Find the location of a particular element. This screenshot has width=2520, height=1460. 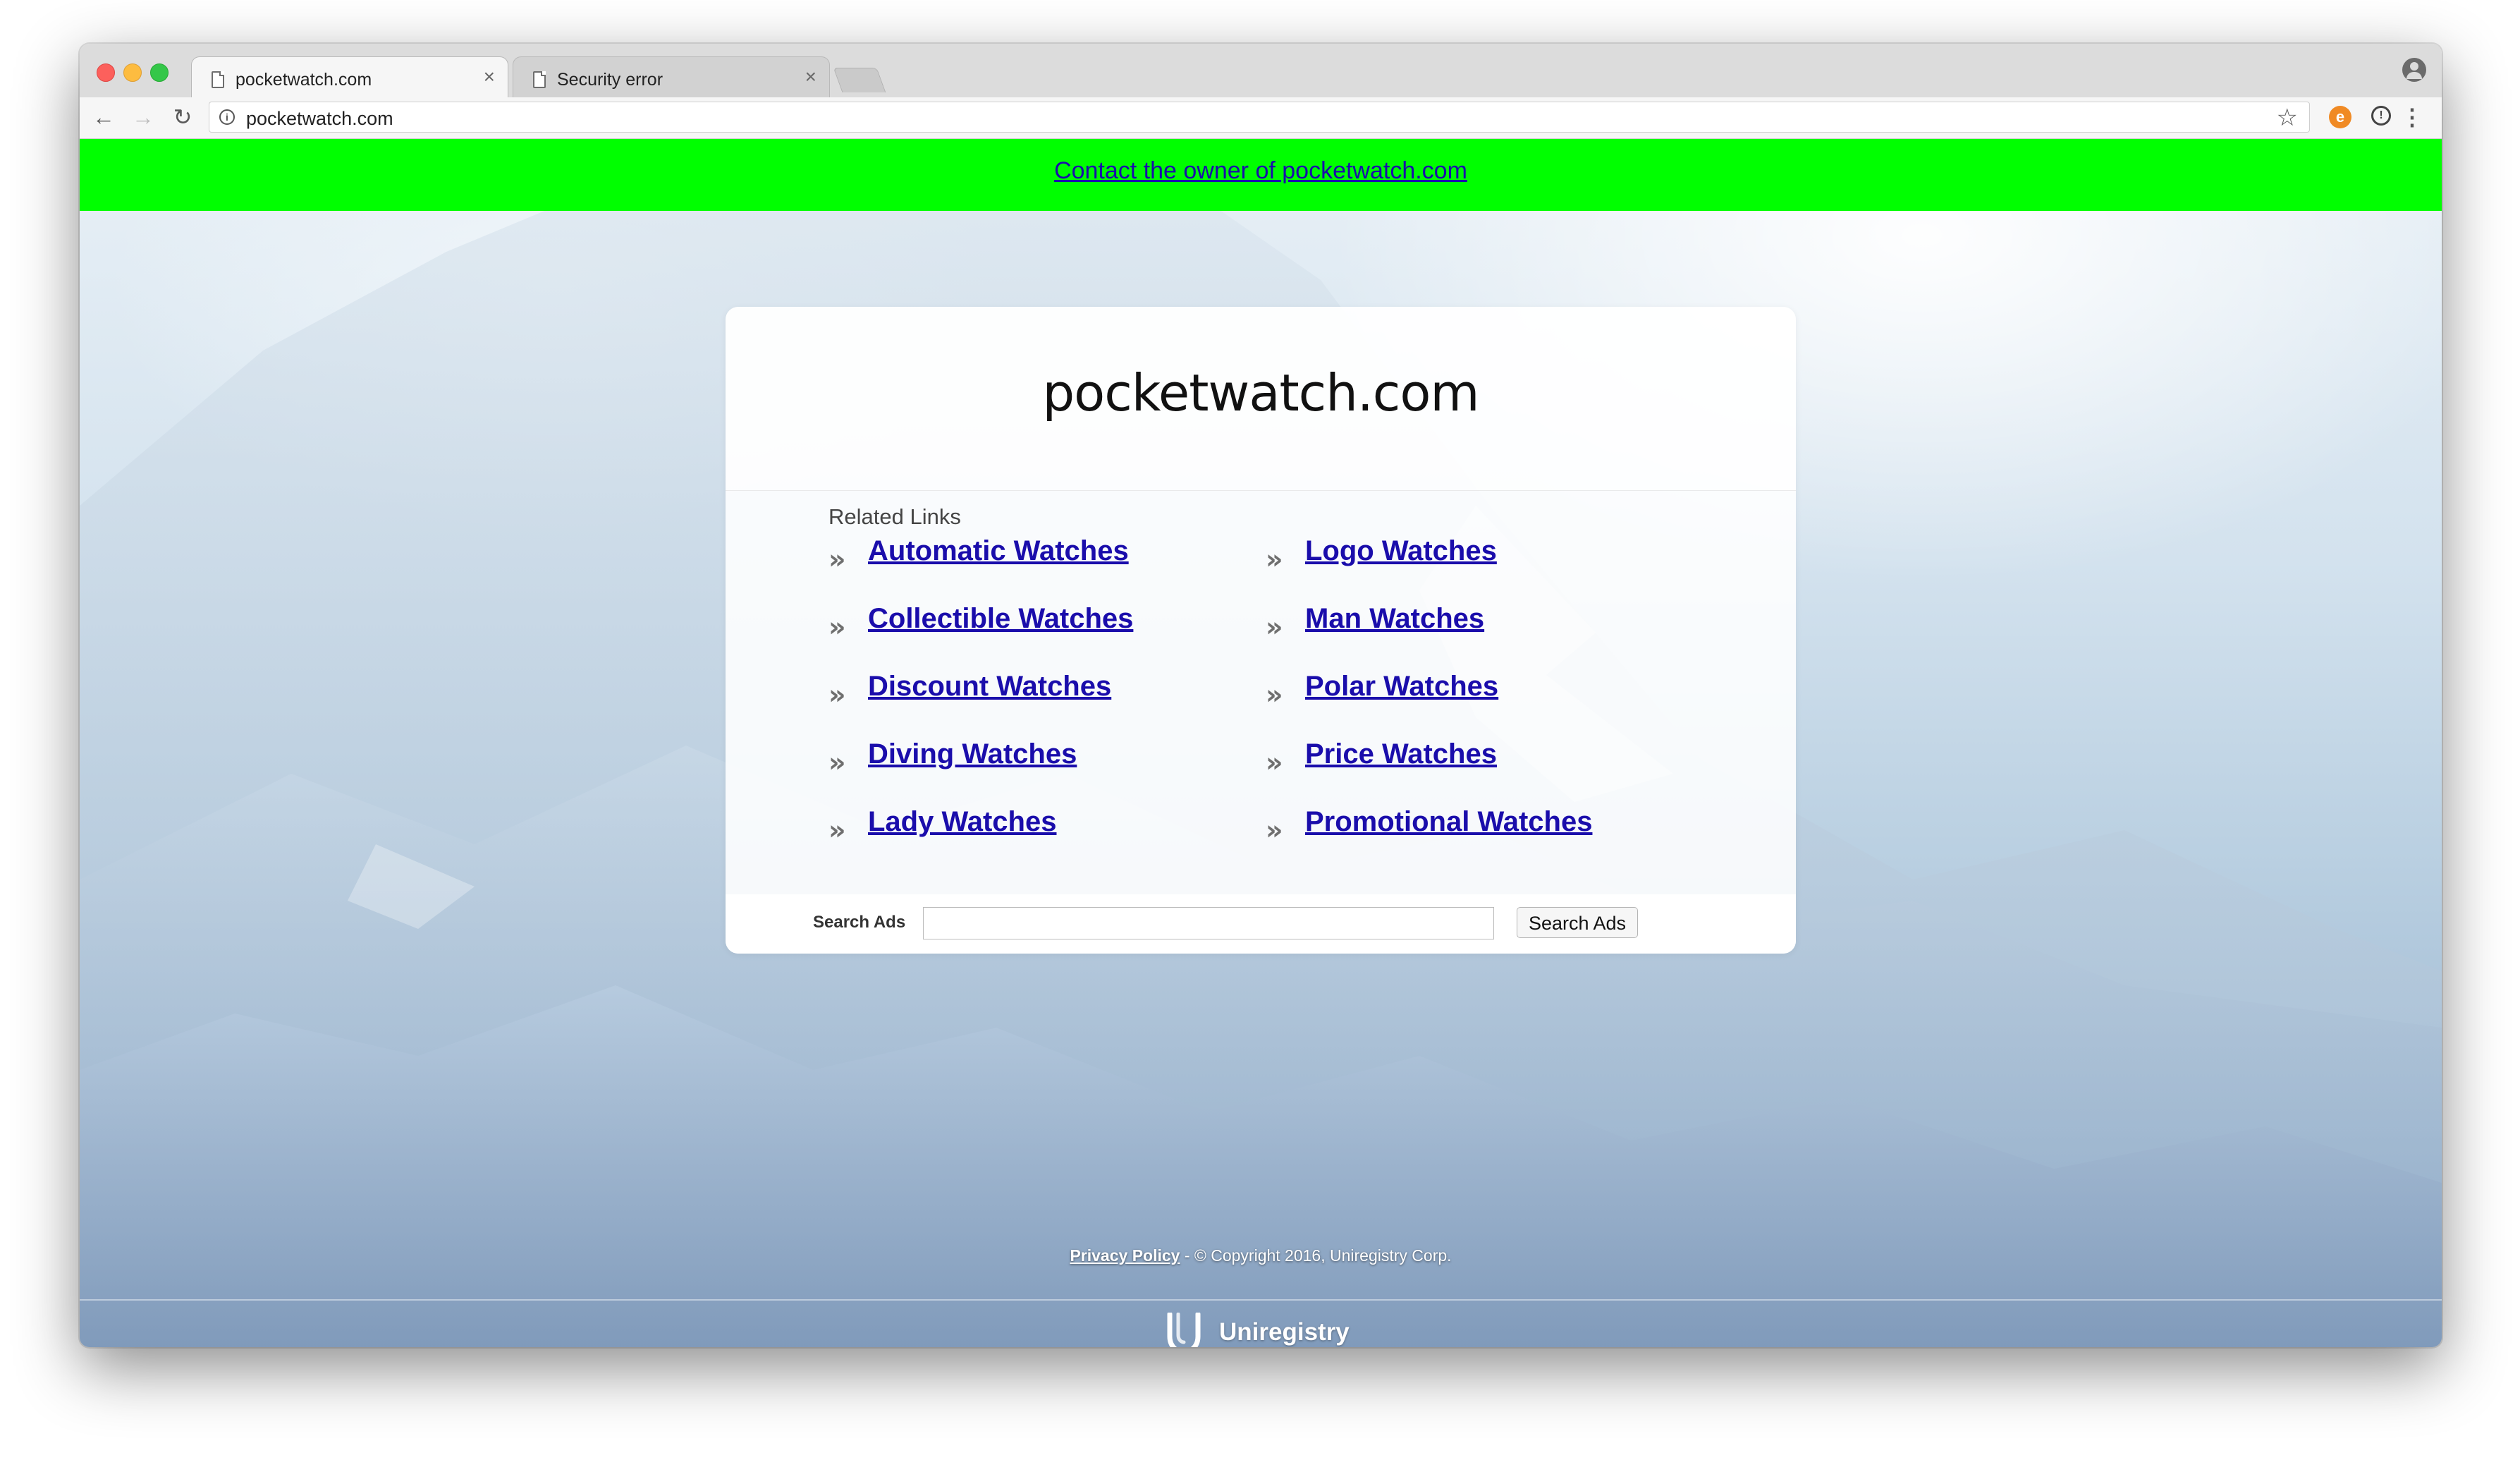

uniregistry-u-icon is located at coordinates (1184, 1330).